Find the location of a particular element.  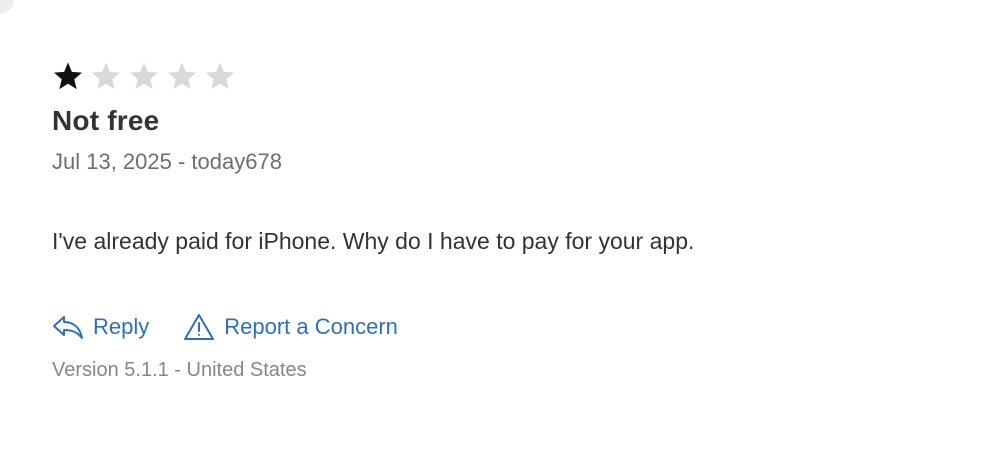

reply-arrow-icon is located at coordinates (68, 327).